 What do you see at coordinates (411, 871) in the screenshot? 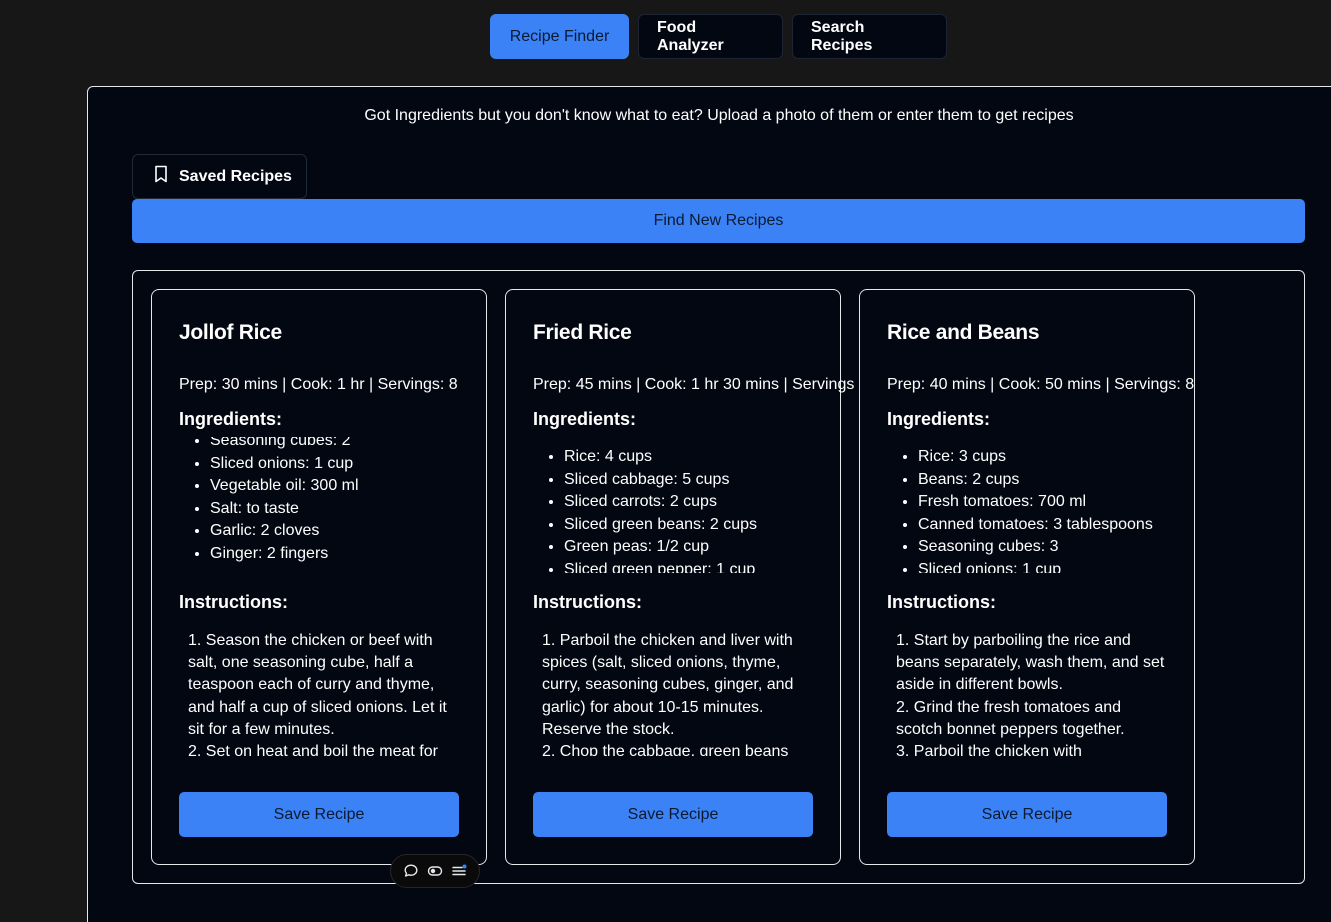
I see `comment-icon` at bounding box center [411, 871].